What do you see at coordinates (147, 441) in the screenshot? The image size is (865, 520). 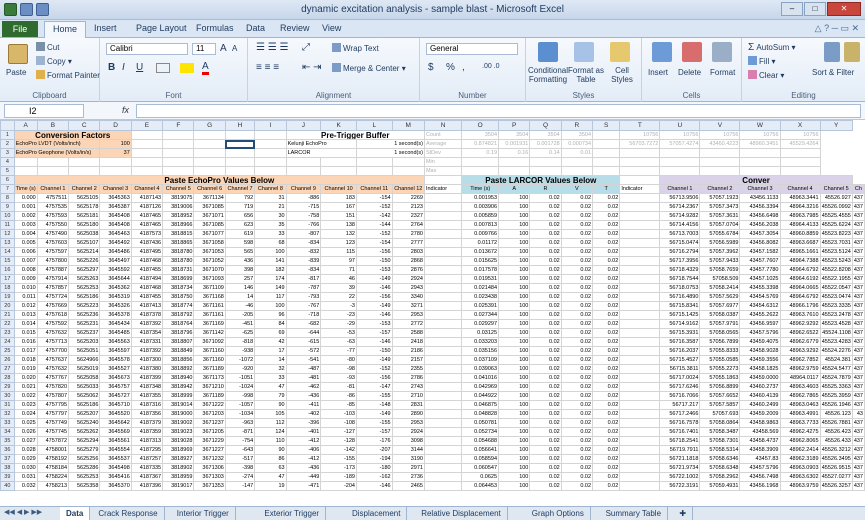 I see `data-cell: 4187313` at bounding box center [147, 441].